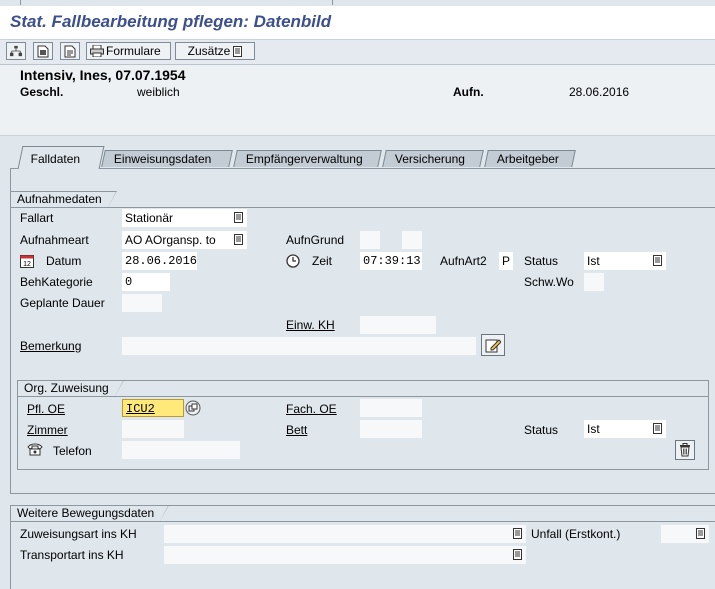  Describe the element at coordinates (35, 449) in the screenshot. I see `telephone-icon` at that location.